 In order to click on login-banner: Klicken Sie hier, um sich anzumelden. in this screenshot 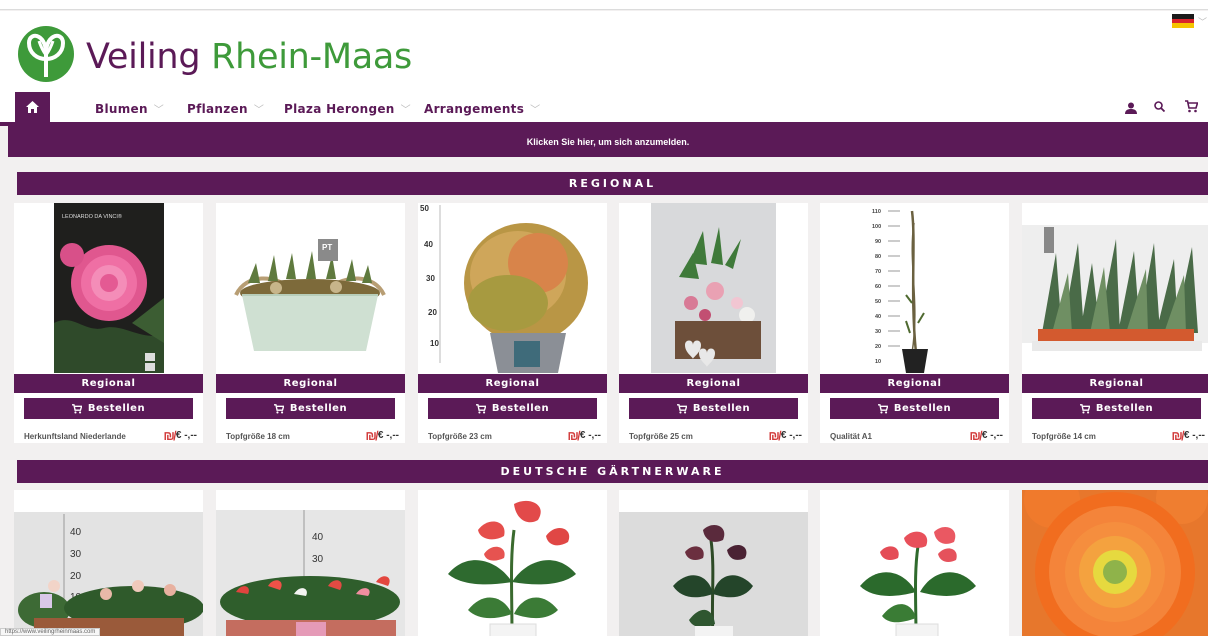, I will do `click(608, 141)`.